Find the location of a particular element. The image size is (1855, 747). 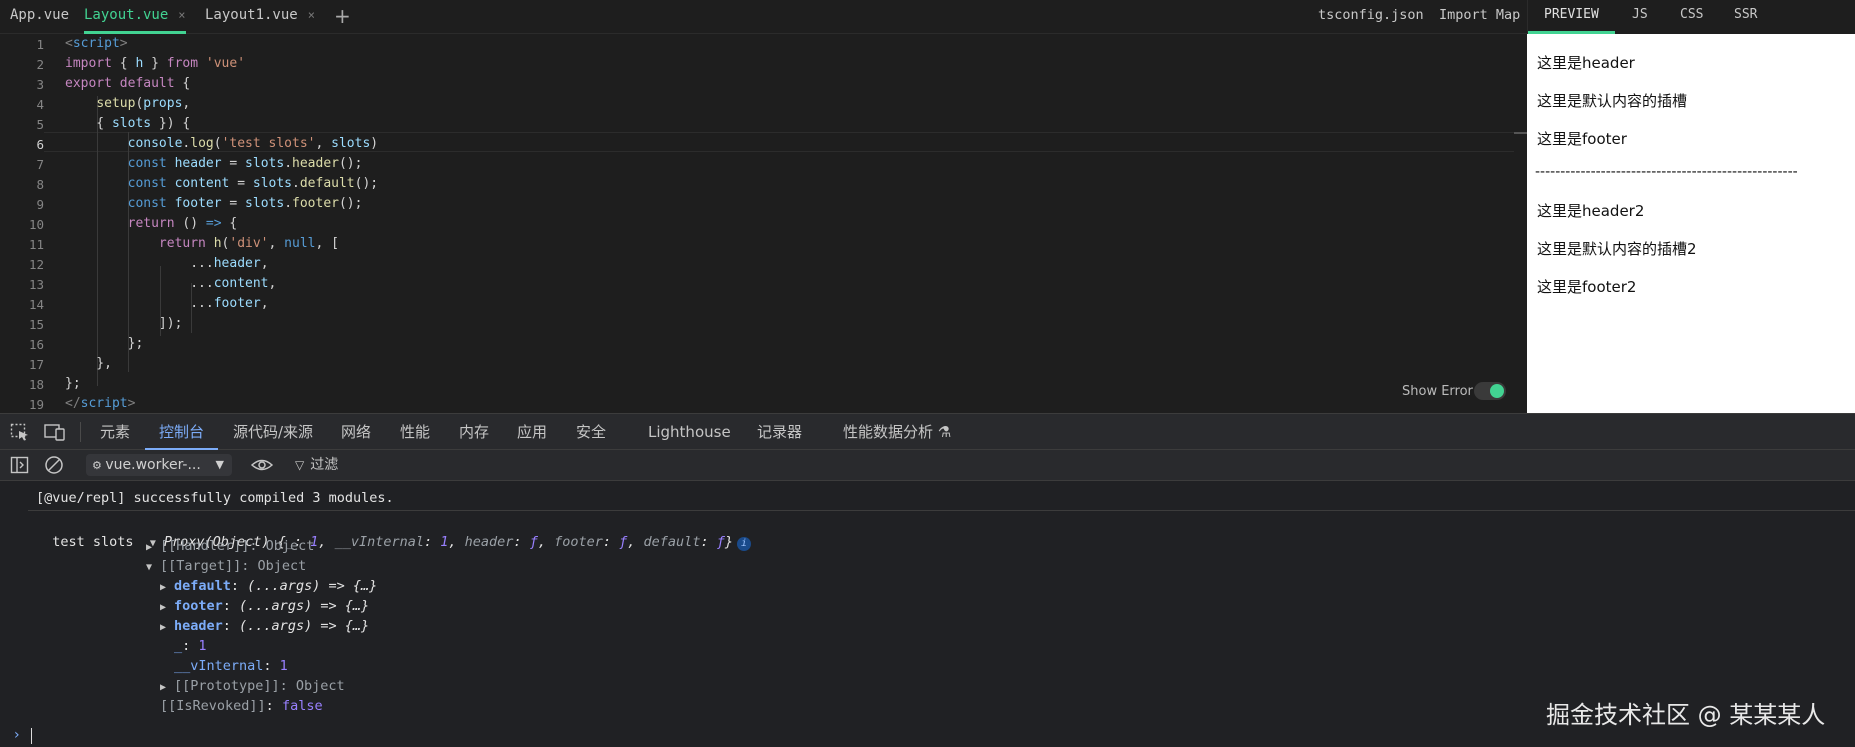

code-line: ]); is located at coordinates (124, 323).